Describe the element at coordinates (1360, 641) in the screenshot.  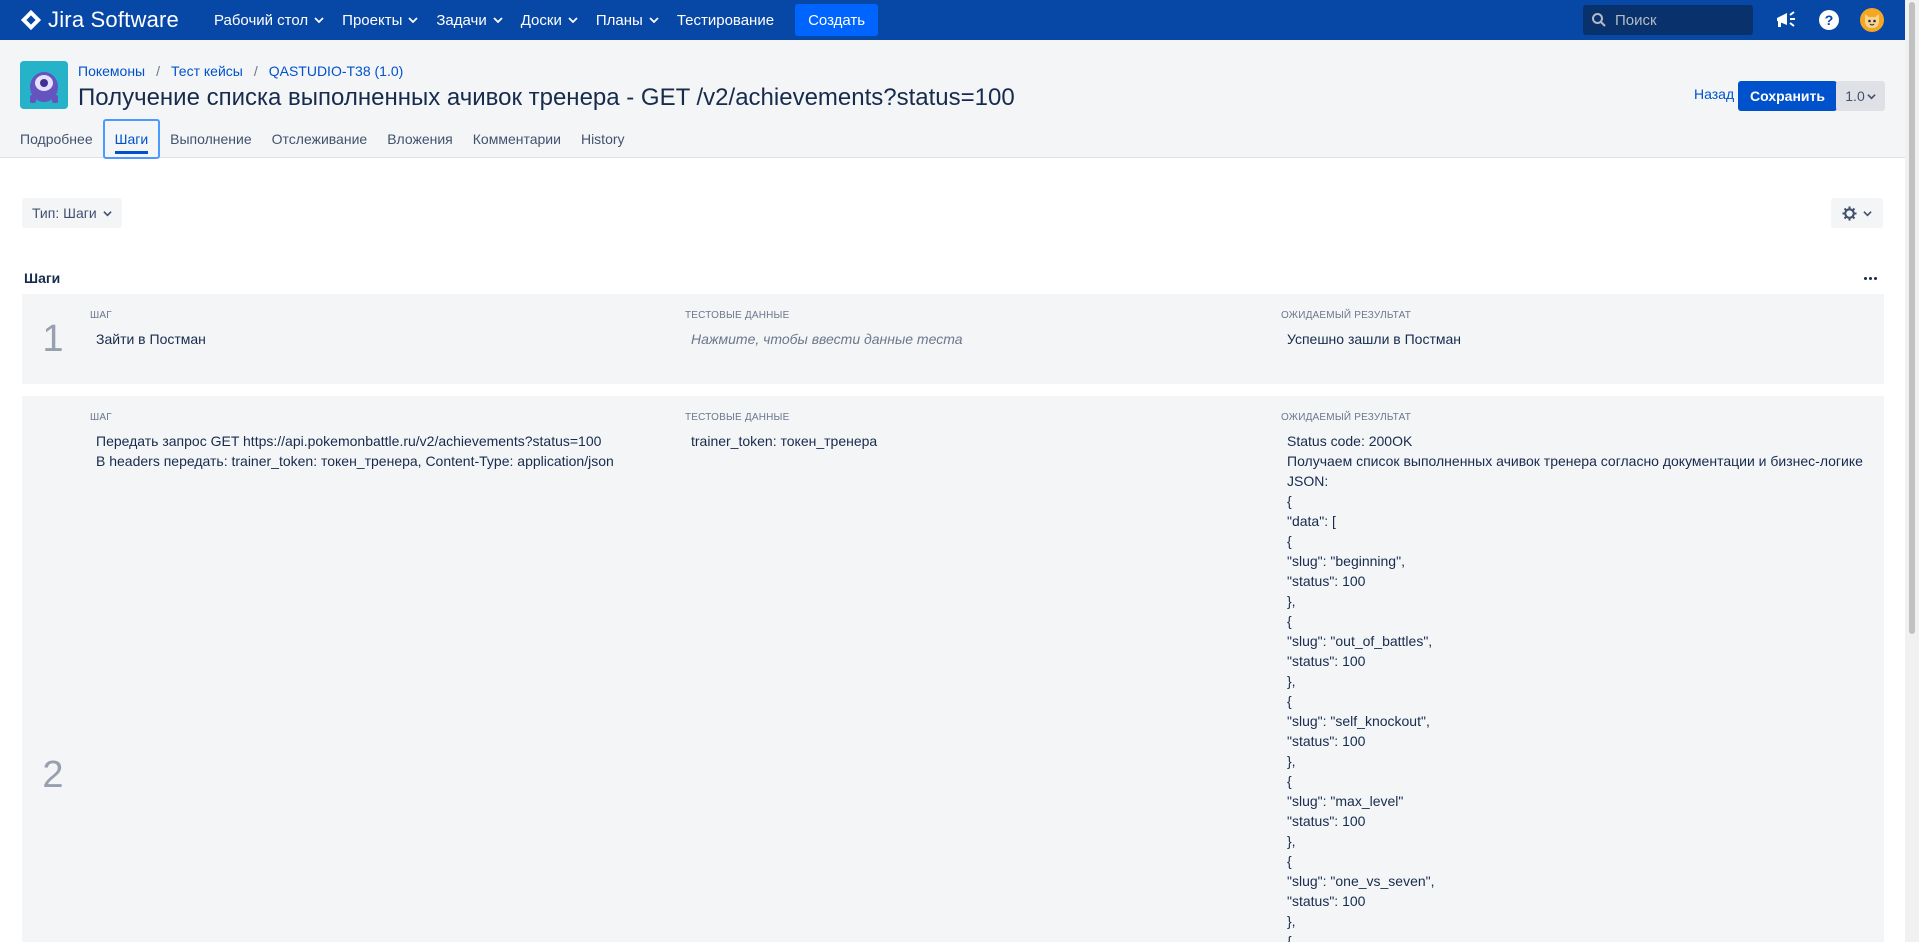
I see `text-line: "slug": "out_of_battles",` at that location.